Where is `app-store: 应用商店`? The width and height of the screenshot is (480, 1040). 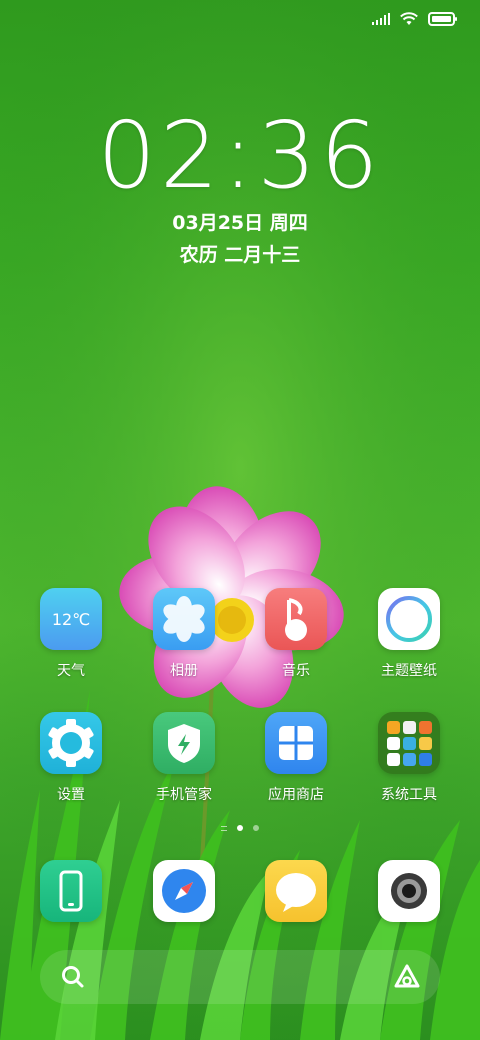 app-store: 应用商店 is located at coordinates (296, 758).